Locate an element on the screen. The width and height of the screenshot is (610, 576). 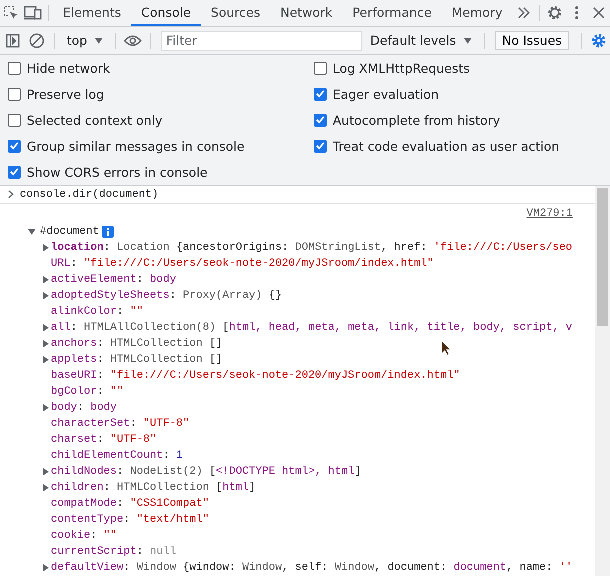
checkbox-label: Treat code evaluation as user action is located at coordinates (446, 146).